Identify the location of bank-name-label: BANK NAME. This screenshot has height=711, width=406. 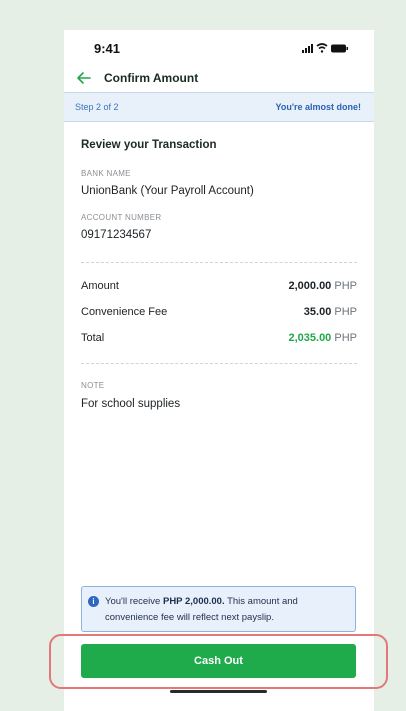
(106, 173).